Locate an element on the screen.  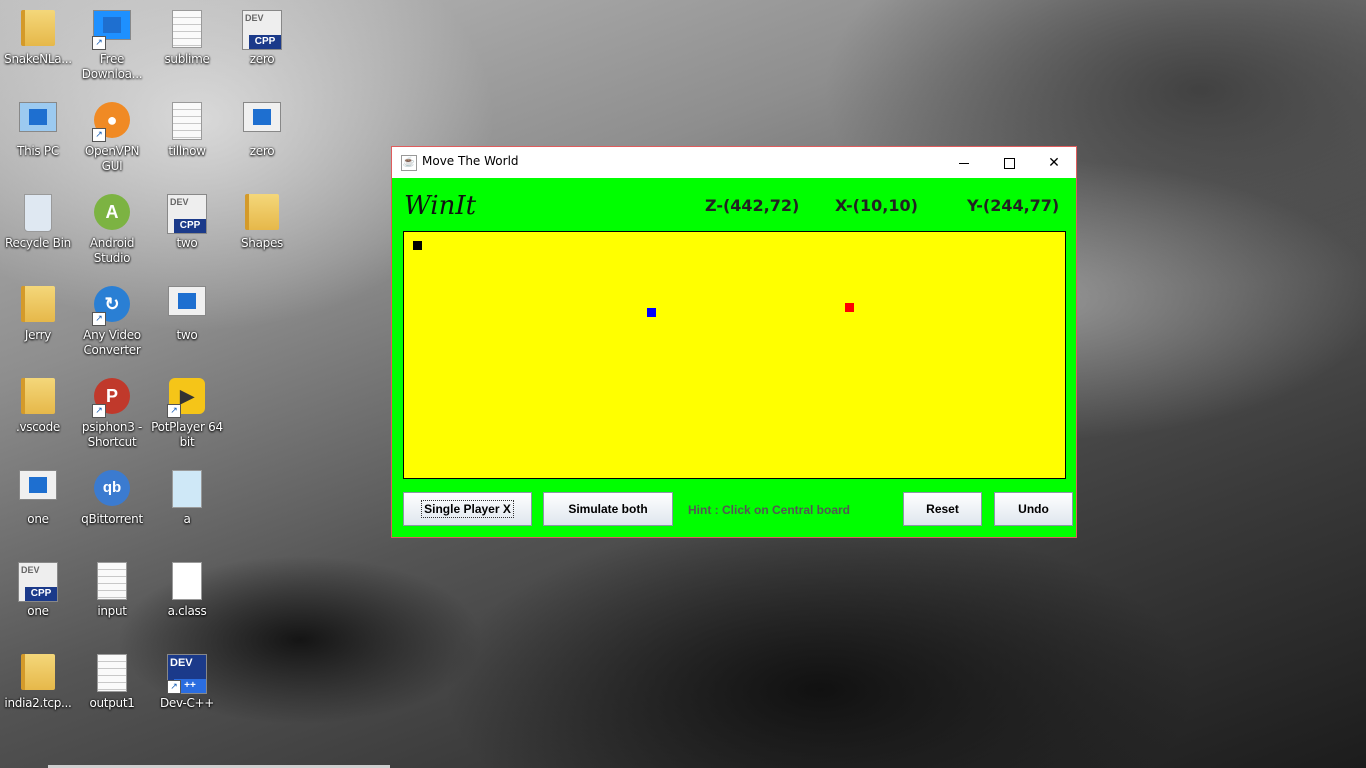
desktop-icon-jerry: Jerry is located at coordinates (38, 311).